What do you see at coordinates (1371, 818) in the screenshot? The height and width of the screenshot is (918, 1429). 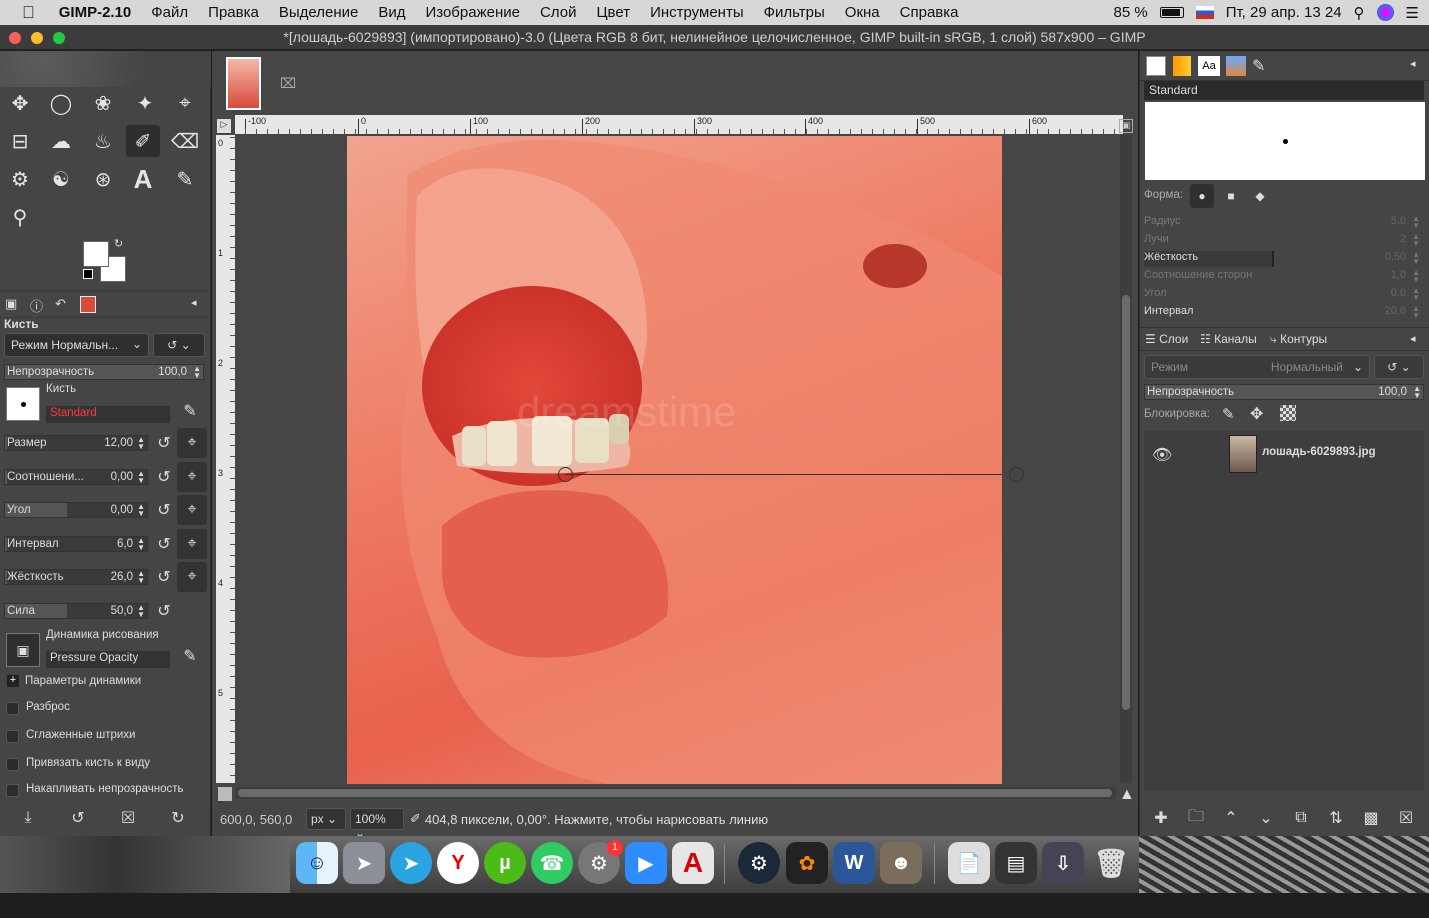 I see `layer-mask-icon: ▩` at bounding box center [1371, 818].